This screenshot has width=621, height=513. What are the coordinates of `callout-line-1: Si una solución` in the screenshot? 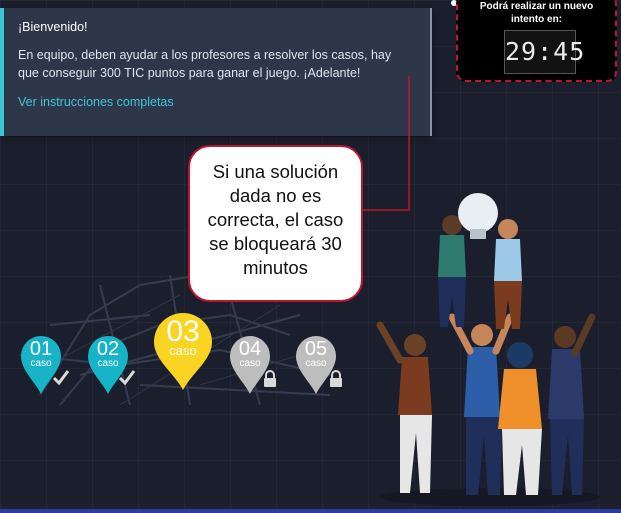 It's located at (275, 171).